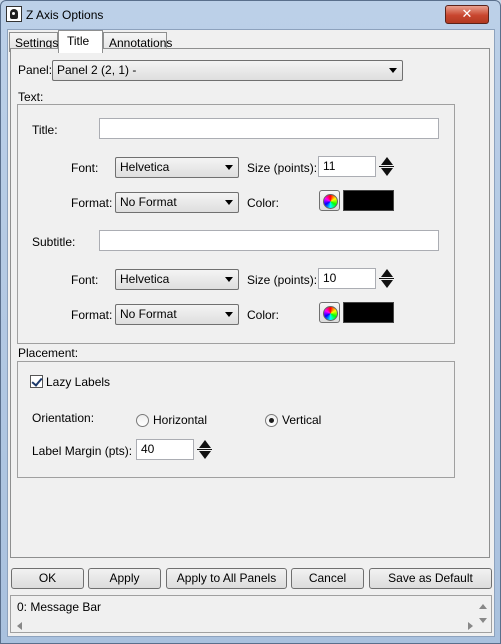 This screenshot has width=501, height=644. Describe the element at coordinates (78, 382) in the screenshot. I see `lazy-labels-label: Lazy Labels` at that location.